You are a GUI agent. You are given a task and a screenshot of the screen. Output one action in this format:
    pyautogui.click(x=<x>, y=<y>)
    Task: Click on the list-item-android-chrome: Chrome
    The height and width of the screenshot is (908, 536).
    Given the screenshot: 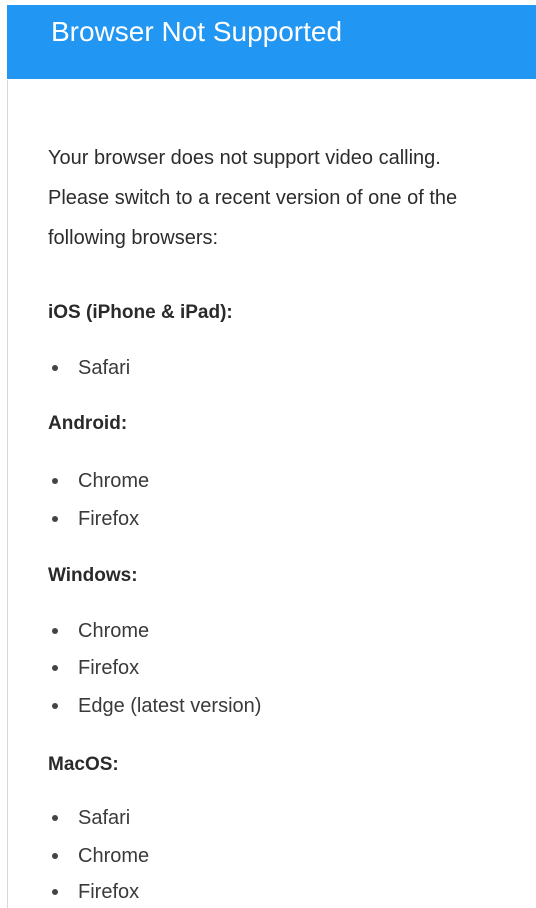 What is the action you would take?
    pyautogui.click(x=98, y=481)
    